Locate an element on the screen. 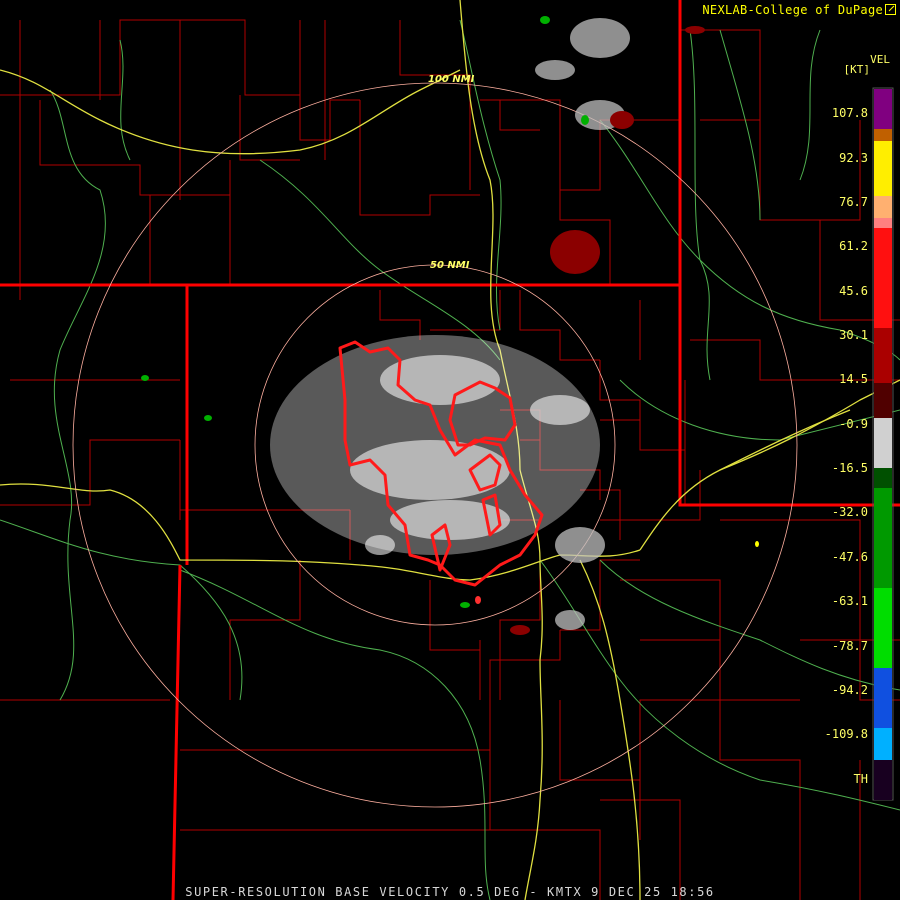 This screenshot has height=900, width=900. legend-tick: -94.2 is located at coordinates (849, 690).